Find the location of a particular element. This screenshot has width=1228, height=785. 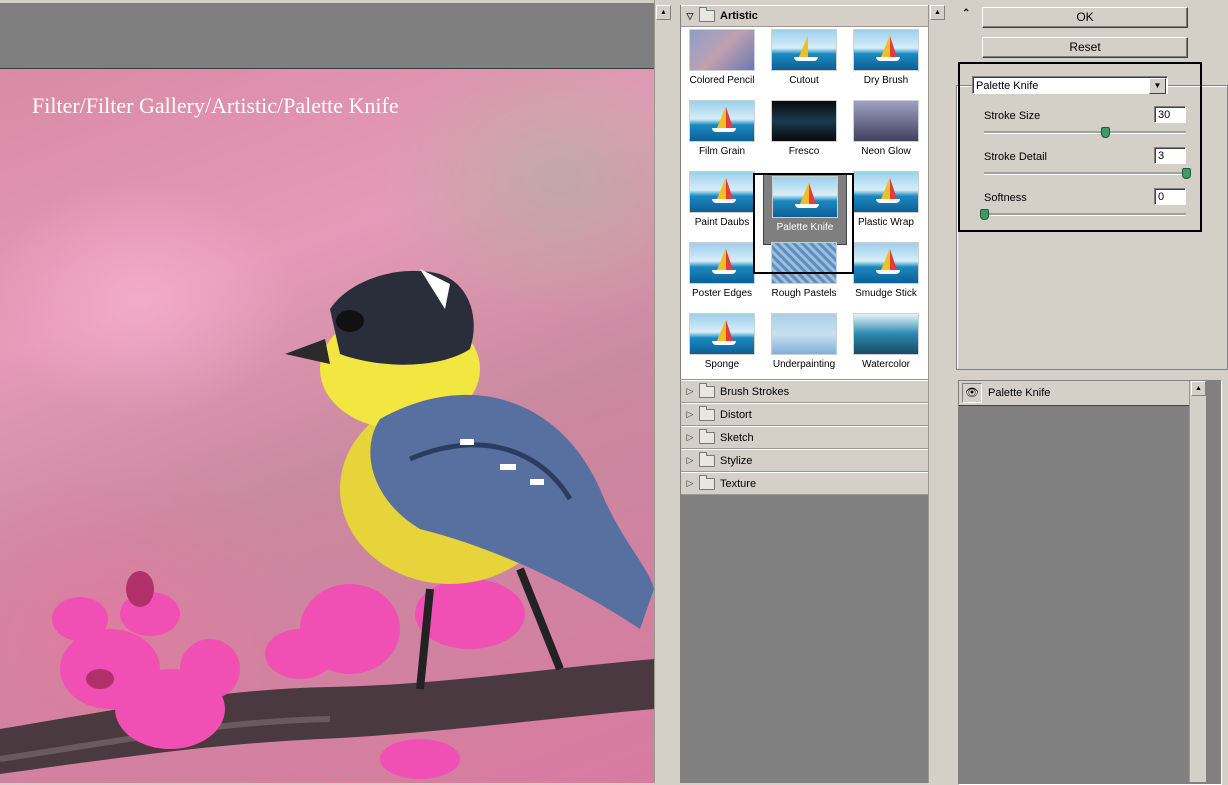

chevron-down-icon: ▼ is located at coordinates (1157, 86).